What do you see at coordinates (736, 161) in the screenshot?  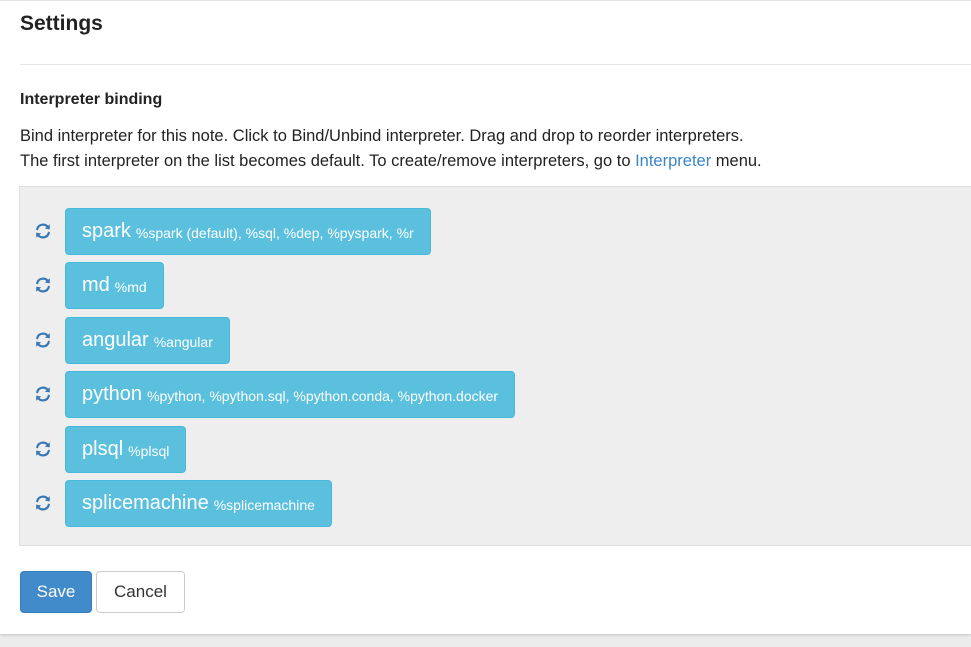 I see `description-line-2-suffix: menu.` at bounding box center [736, 161].